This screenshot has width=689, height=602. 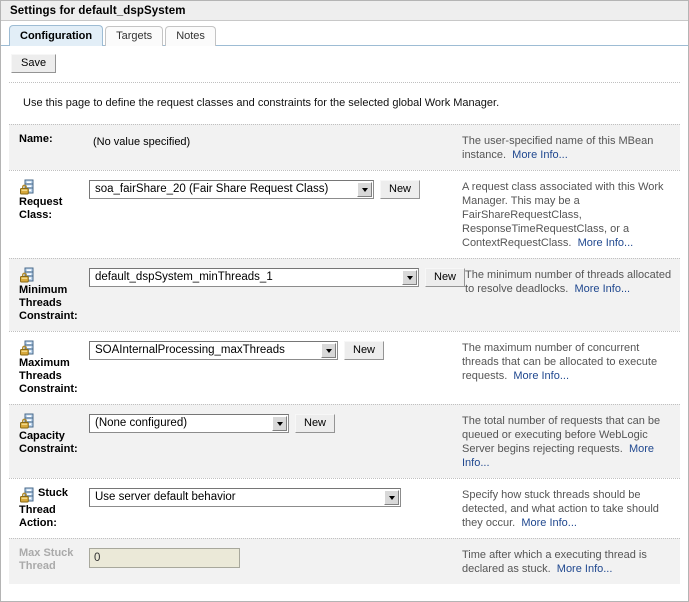 I want to click on row-capacity-field-cell: (None configured) New, so click(x=272, y=423).